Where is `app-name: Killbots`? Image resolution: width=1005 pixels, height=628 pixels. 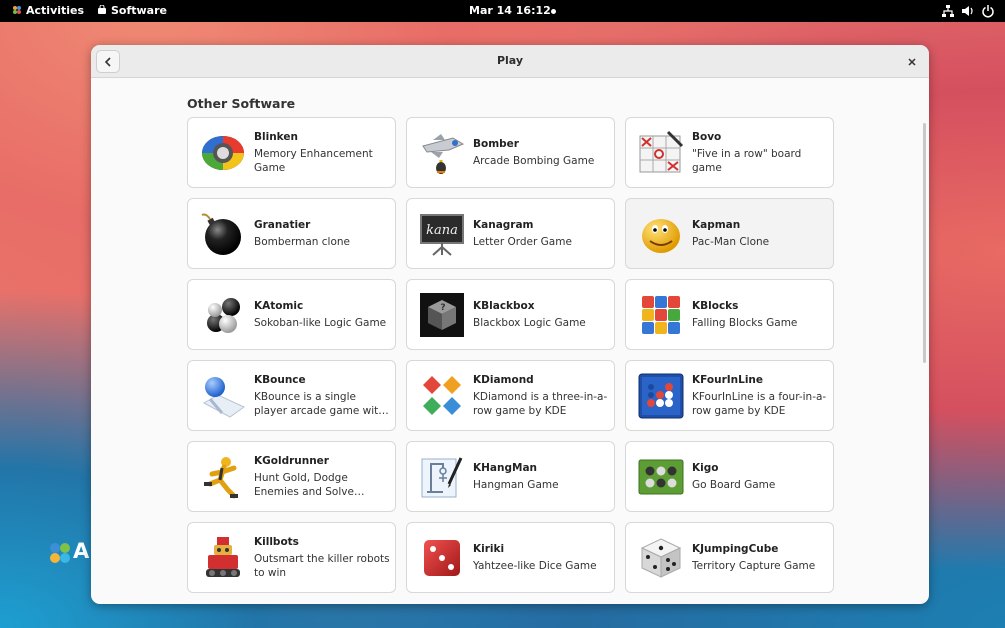 app-name: Killbots is located at coordinates (276, 542).